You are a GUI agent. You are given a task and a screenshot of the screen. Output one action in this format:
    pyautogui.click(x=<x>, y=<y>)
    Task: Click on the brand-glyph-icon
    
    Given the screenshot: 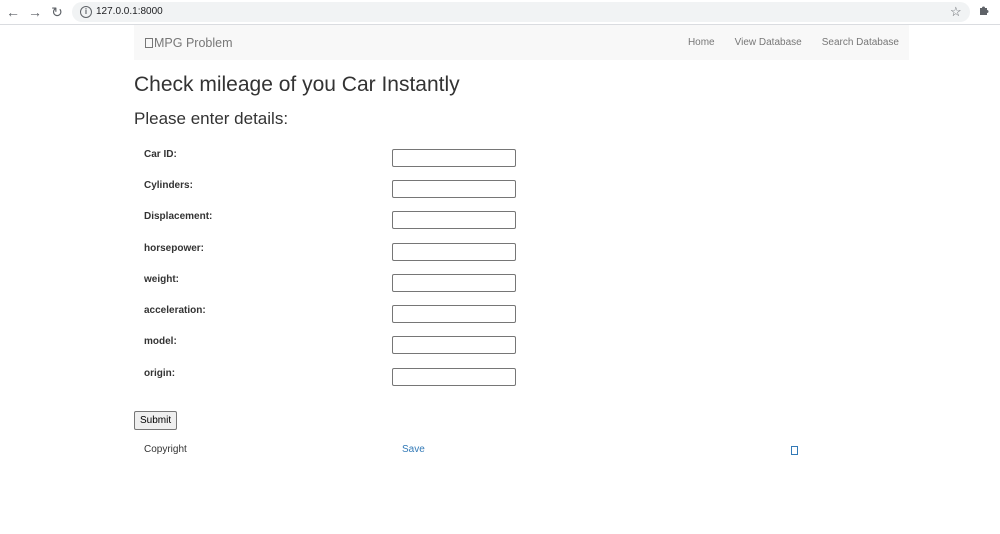 What is the action you would take?
    pyautogui.click(x=149, y=43)
    